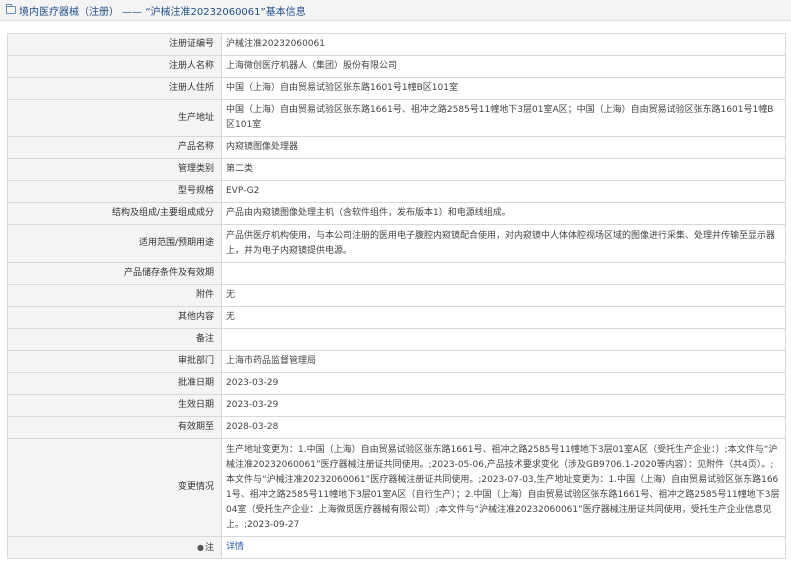 The height and width of the screenshot is (577, 791). I want to click on row-label: 有效期至, so click(114, 427).